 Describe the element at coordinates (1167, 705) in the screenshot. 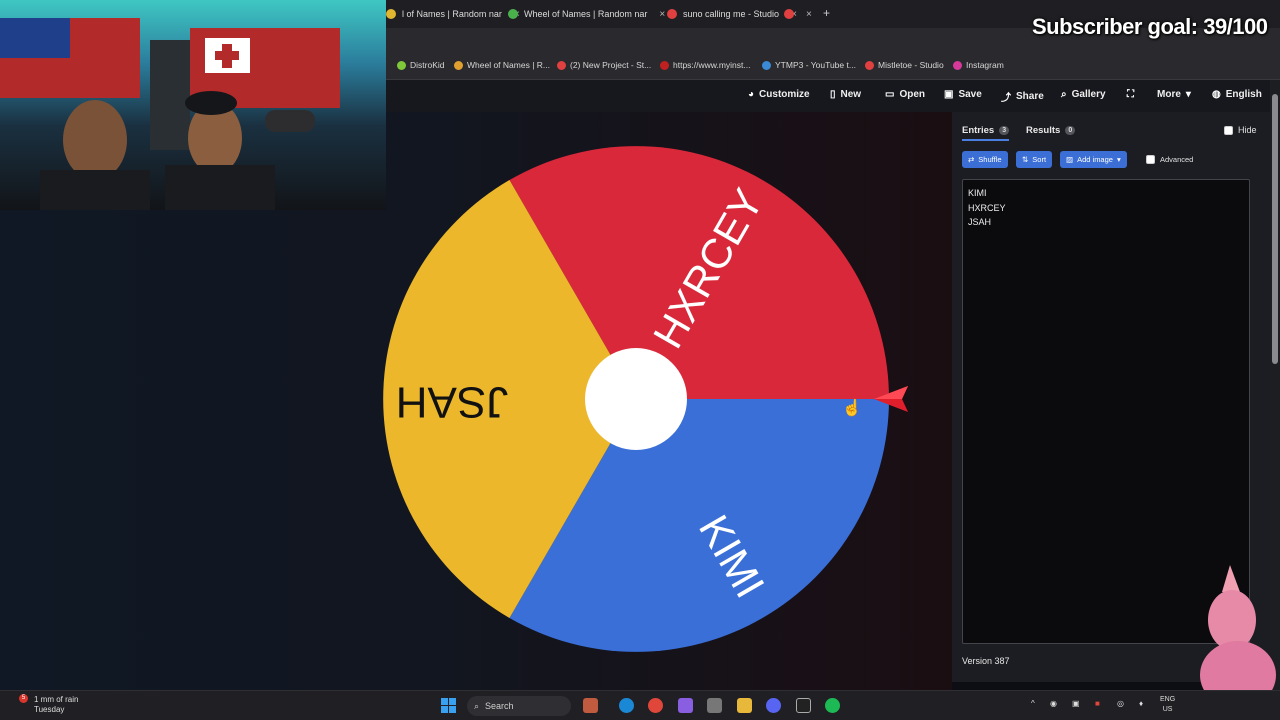

I see `language-indicator: ENG US` at that location.